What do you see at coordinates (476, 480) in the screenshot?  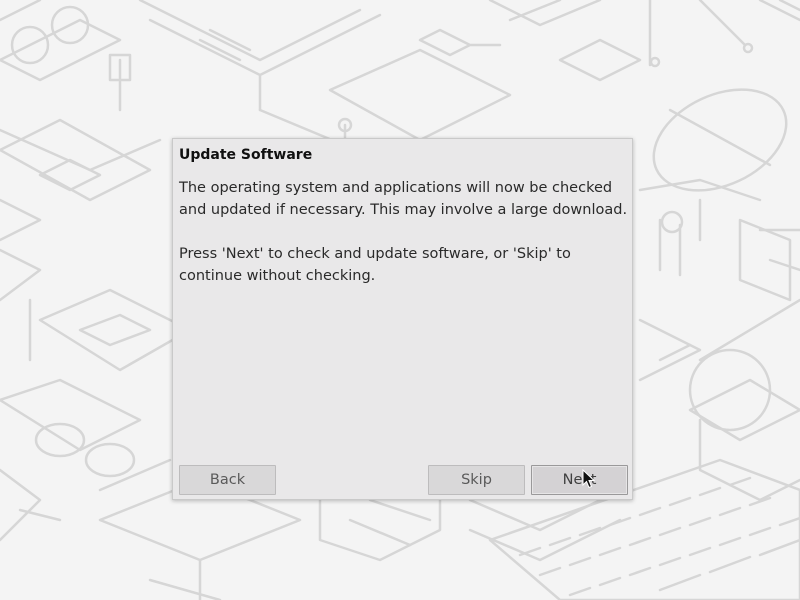 I see `skip-button: Skip` at bounding box center [476, 480].